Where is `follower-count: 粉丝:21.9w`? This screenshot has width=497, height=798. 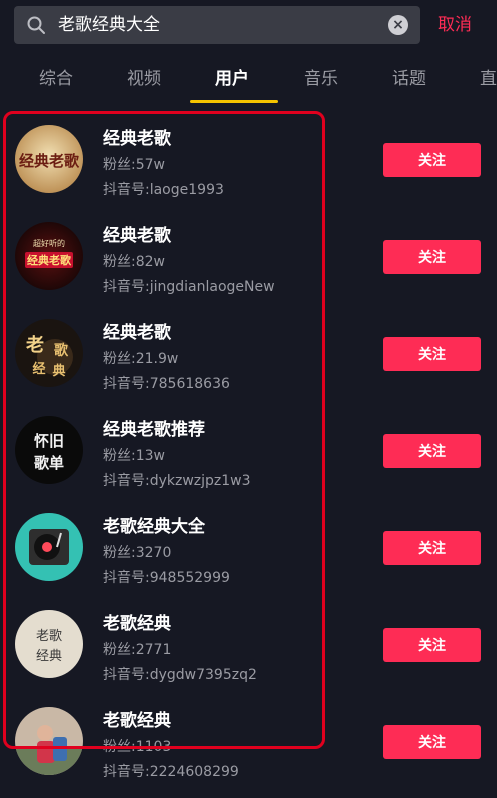
follower-count: 粉丝:21.9w is located at coordinates (141, 359).